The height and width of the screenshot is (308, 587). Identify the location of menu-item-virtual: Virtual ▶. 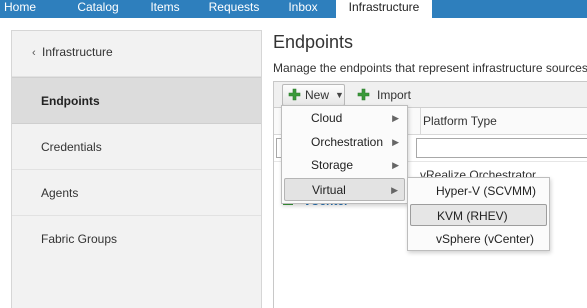
(344, 189).